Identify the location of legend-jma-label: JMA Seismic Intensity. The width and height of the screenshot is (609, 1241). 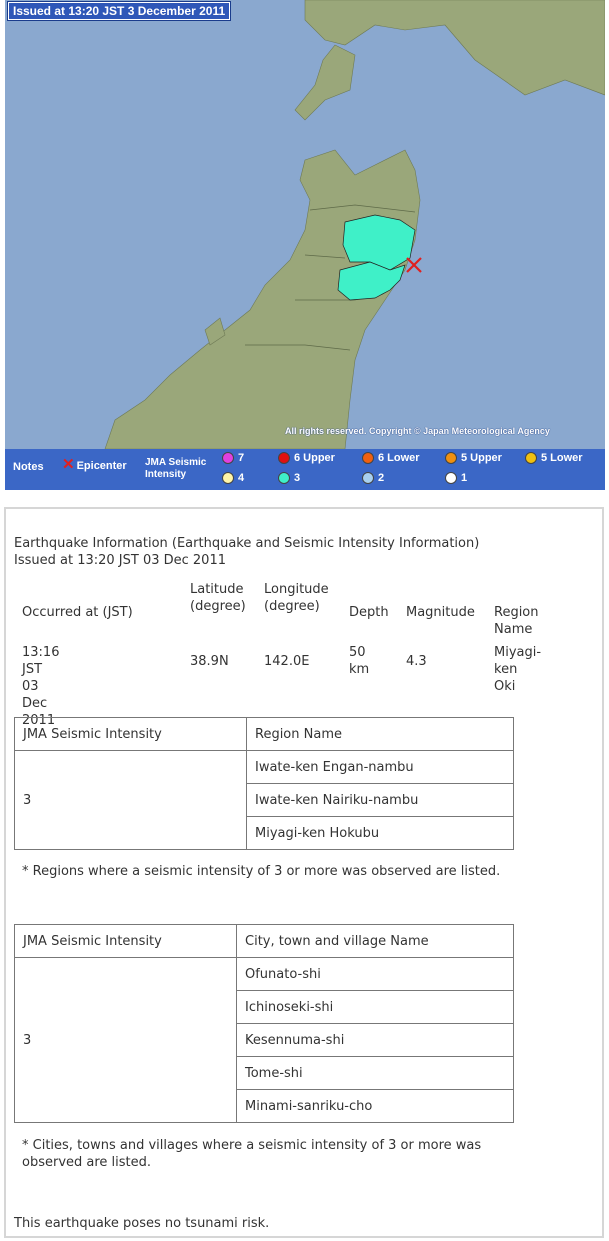
(176, 468).